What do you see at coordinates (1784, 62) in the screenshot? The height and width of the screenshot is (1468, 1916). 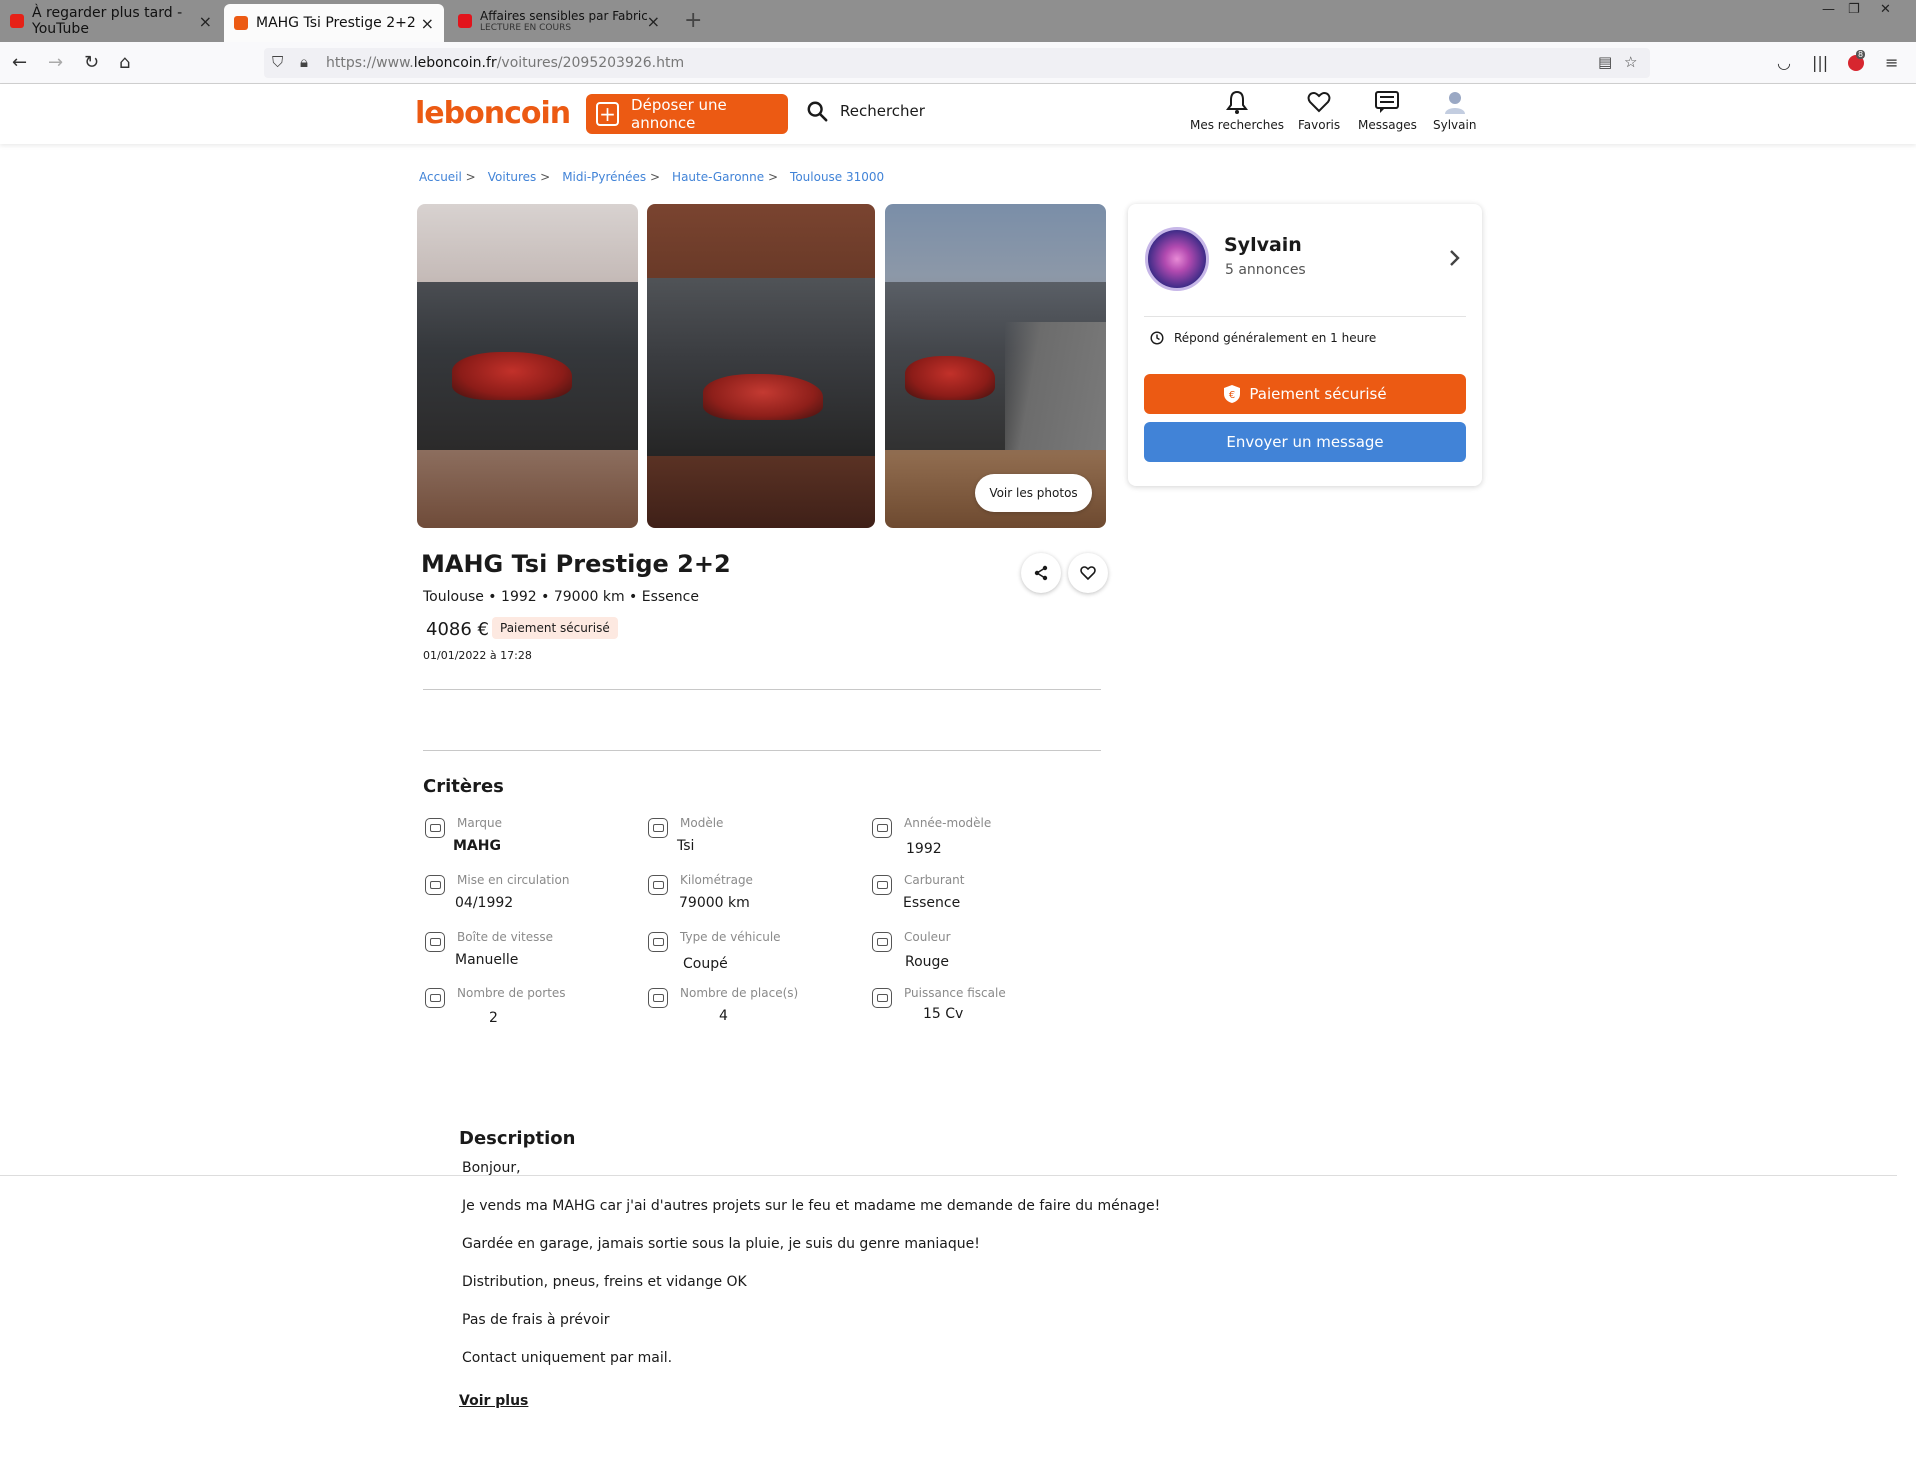 I see `pocket-icon: ◡` at bounding box center [1784, 62].